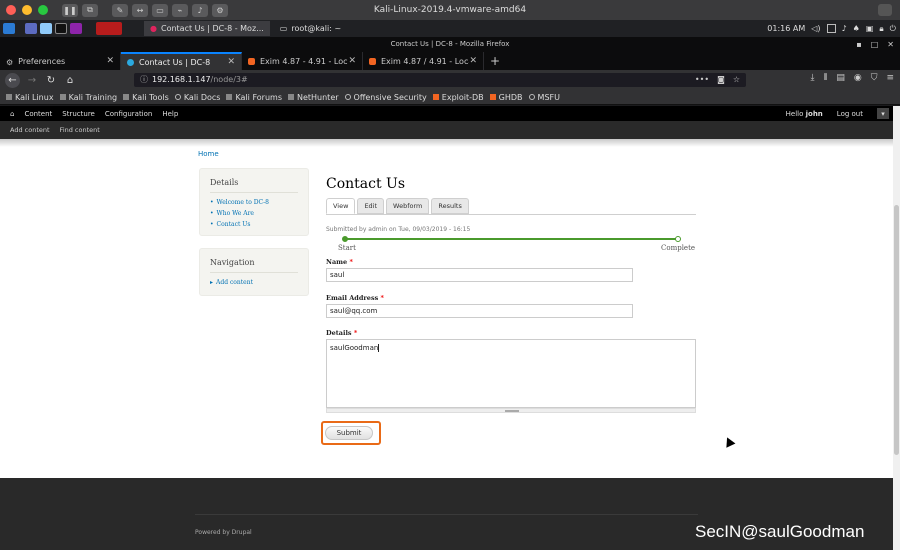 The height and width of the screenshot is (550, 900). Describe the element at coordinates (531, 97) in the screenshot. I see `globe-icon` at that location.